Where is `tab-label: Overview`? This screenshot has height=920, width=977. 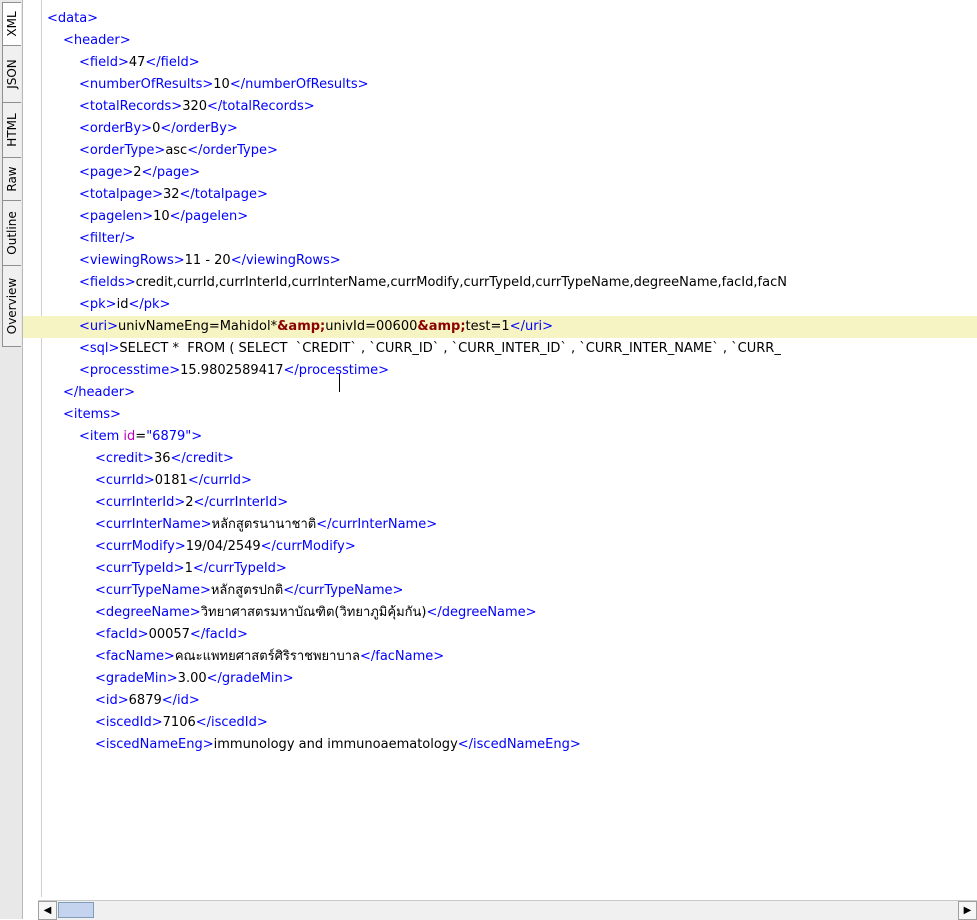 tab-label: Overview is located at coordinates (12, 306).